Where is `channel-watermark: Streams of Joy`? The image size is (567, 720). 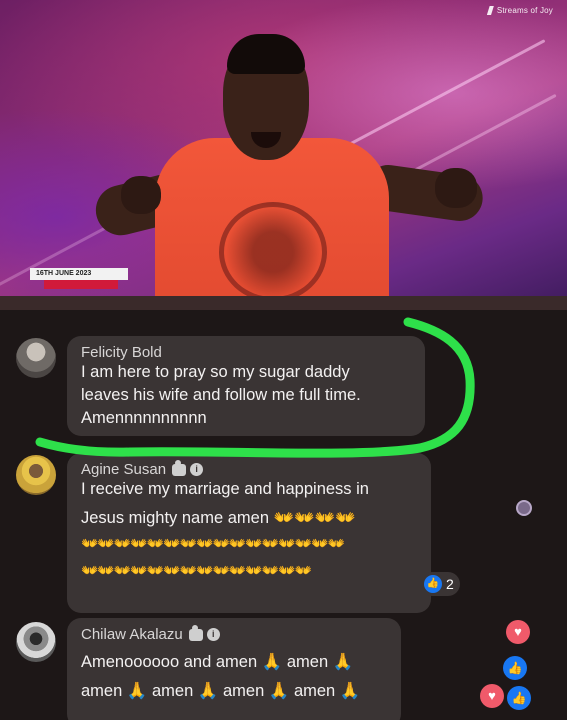
channel-watermark: Streams of Joy is located at coordinates (519, 10).